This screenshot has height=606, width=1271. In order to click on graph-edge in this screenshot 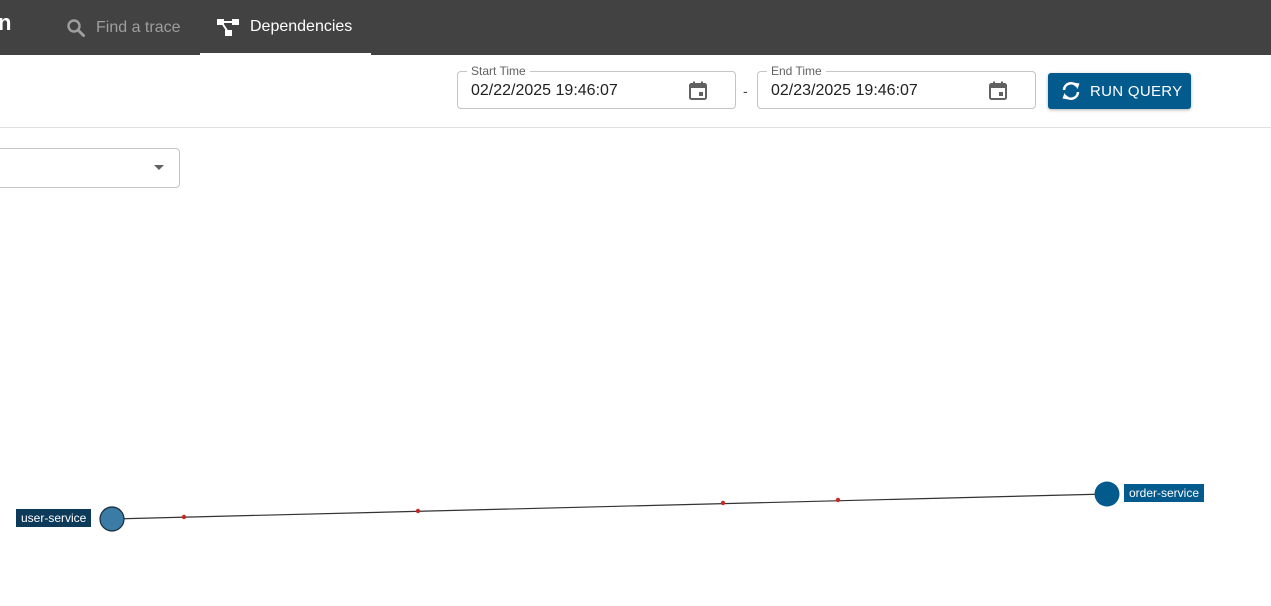, I will do `click(609, 506)`.